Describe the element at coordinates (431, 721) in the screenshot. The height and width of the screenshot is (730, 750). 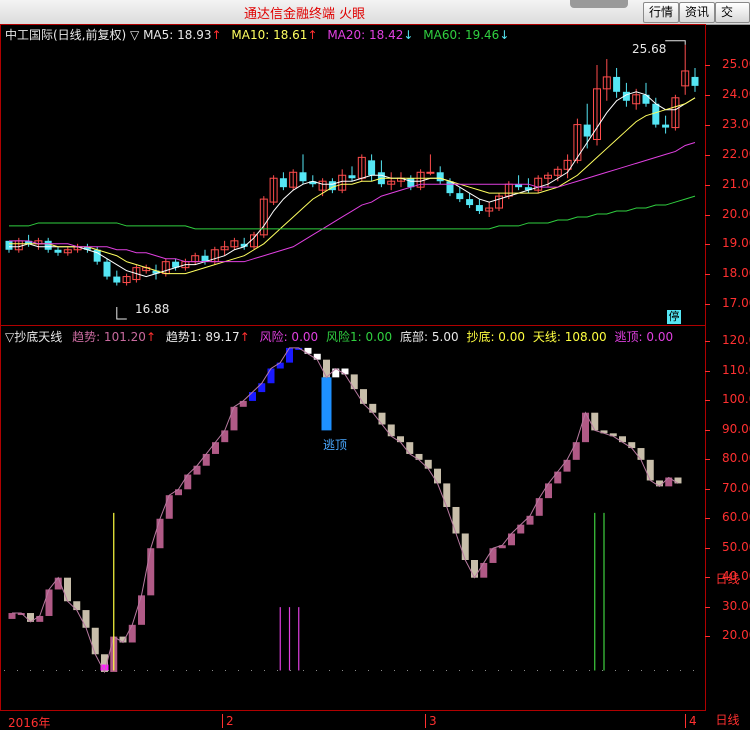
I see `month-label: 3` at that location.